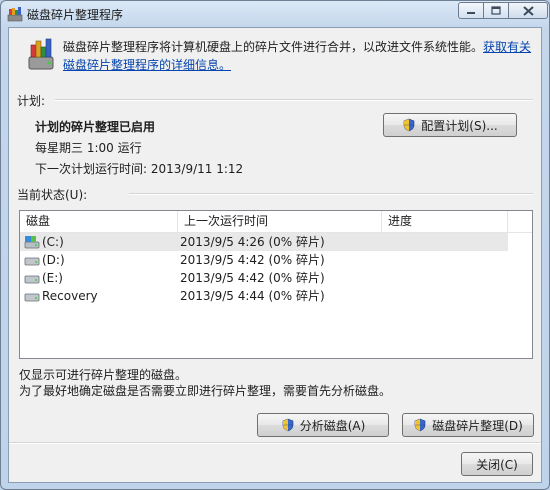 Image resolution: width=550 pixels, height=490 pixels. I want to click on defragment-disk-button: 磁盘碎片整理(D), so click(468, 425).